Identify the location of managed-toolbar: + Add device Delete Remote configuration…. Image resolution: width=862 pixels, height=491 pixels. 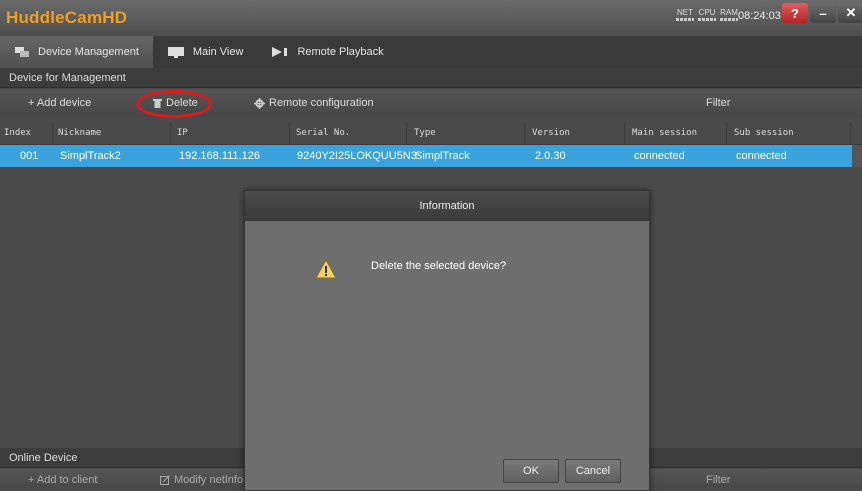
(431, 103).